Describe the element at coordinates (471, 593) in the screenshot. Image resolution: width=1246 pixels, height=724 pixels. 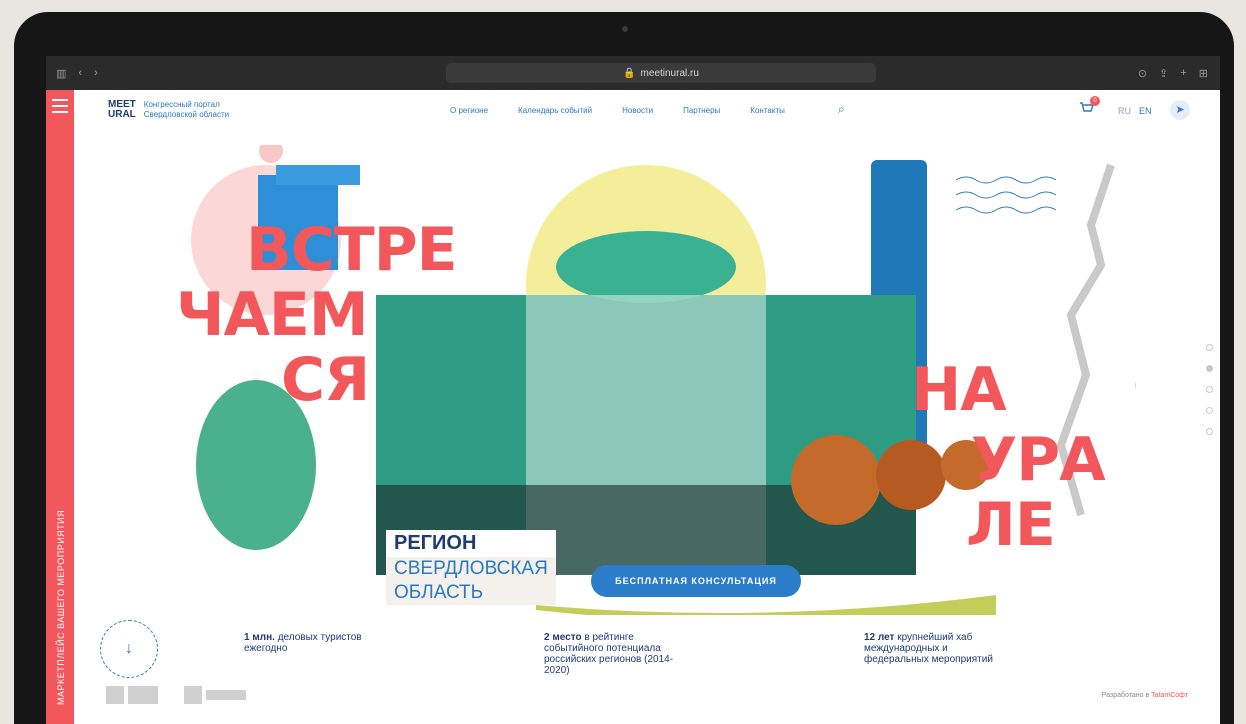
I see `region-line-2: ОБЛАСТЬ` at that location.